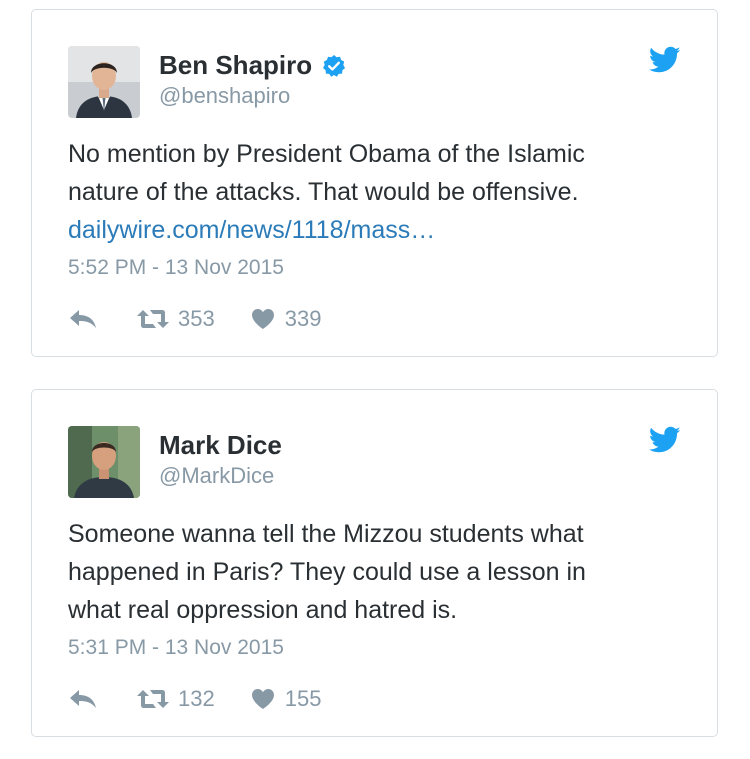 This screenshot has height=759, width=750. I want to click on timestamp: 5:52 PM - 13 Nov 2015, so click(176, 268).